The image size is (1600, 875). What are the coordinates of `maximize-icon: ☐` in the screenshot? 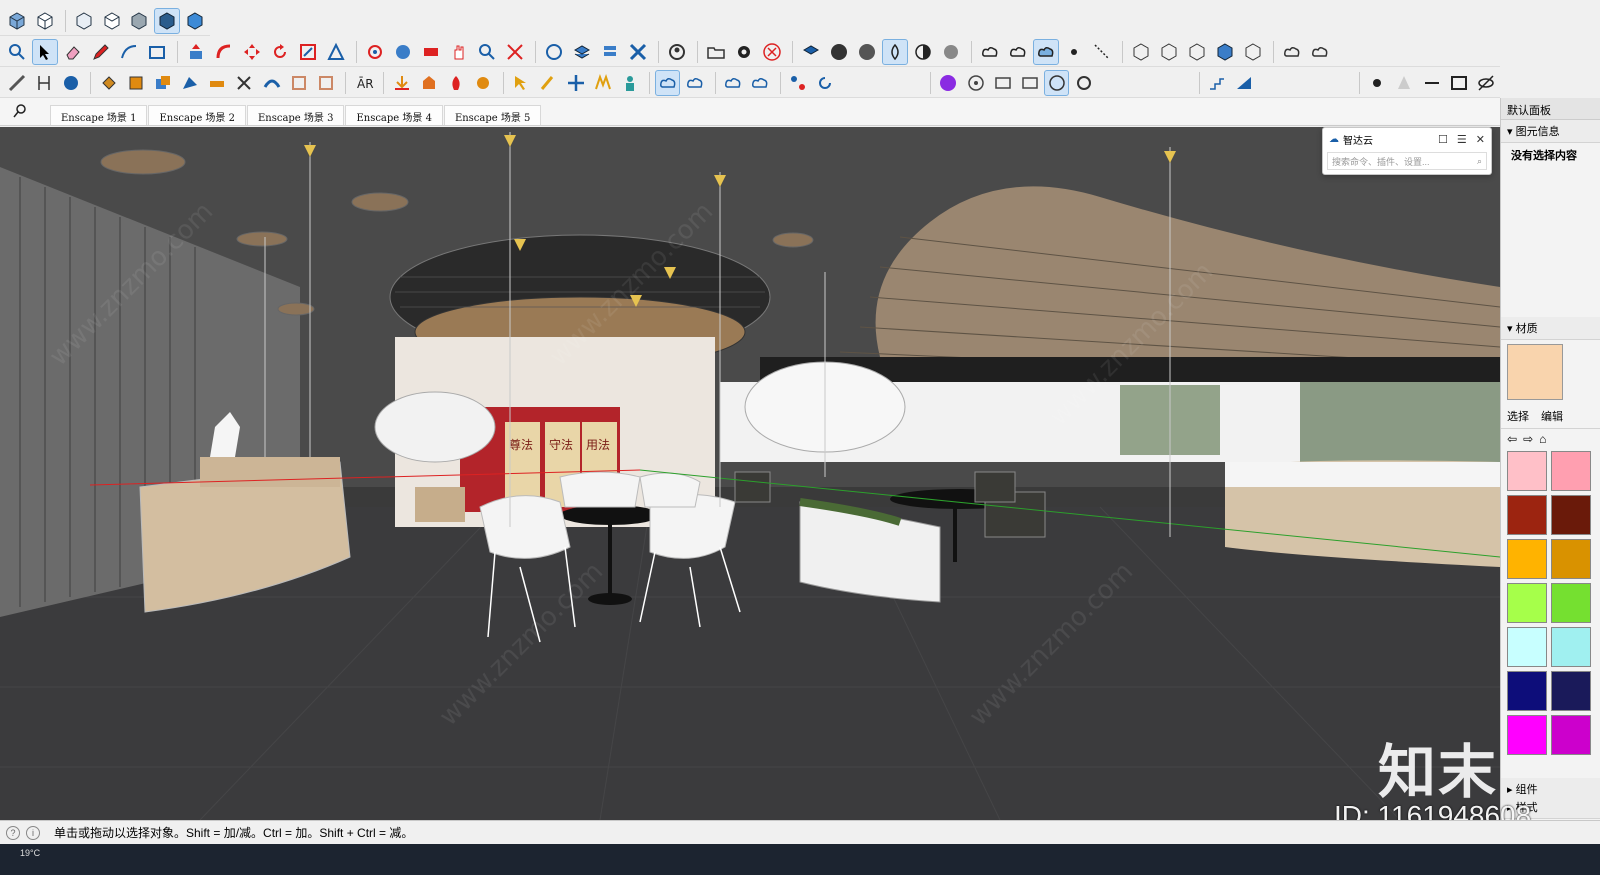 It's located at (1443, 139).